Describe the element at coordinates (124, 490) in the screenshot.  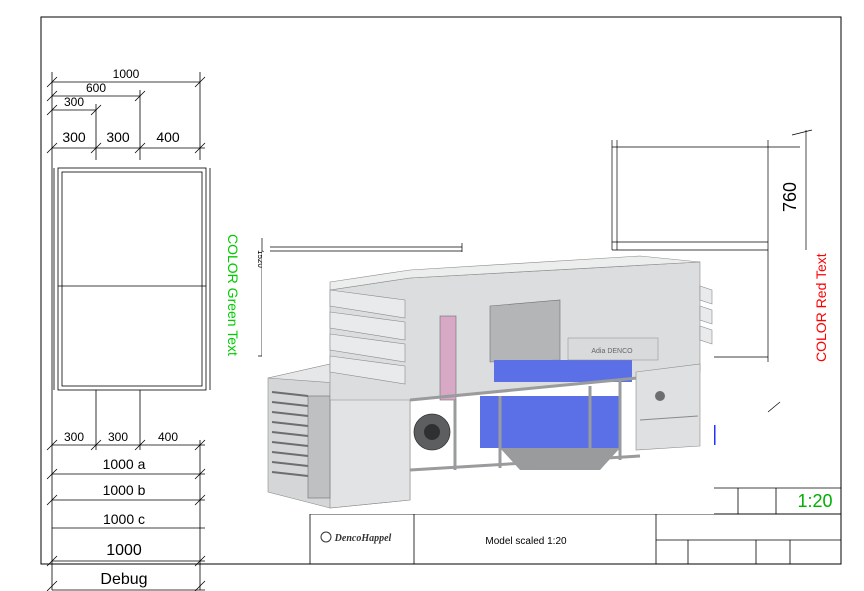
I see `dim-row-b: 1000 b` at that location.